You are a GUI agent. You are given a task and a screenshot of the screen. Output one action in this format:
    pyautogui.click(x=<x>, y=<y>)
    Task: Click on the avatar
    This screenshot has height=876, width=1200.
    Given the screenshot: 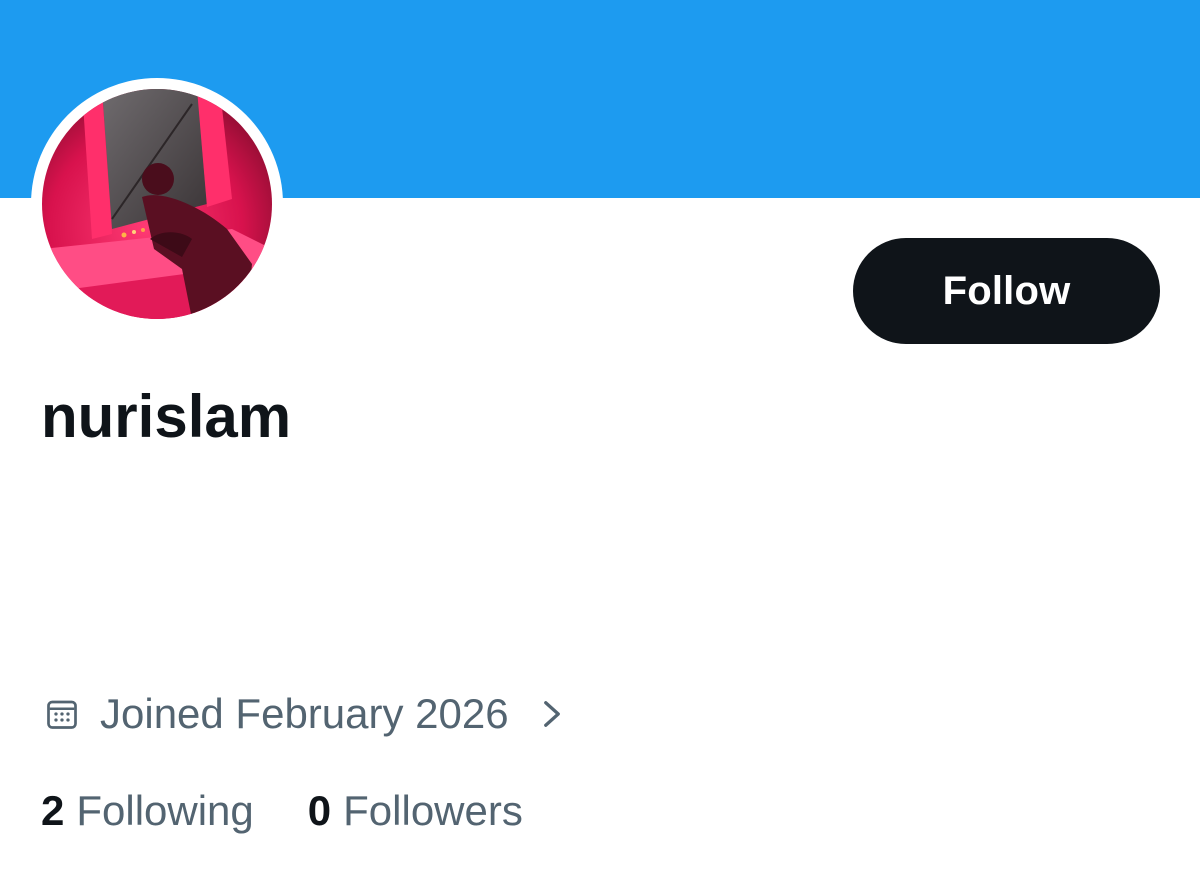 What is the action you would take?
    pyautogui.click(x=157, y=204)
    